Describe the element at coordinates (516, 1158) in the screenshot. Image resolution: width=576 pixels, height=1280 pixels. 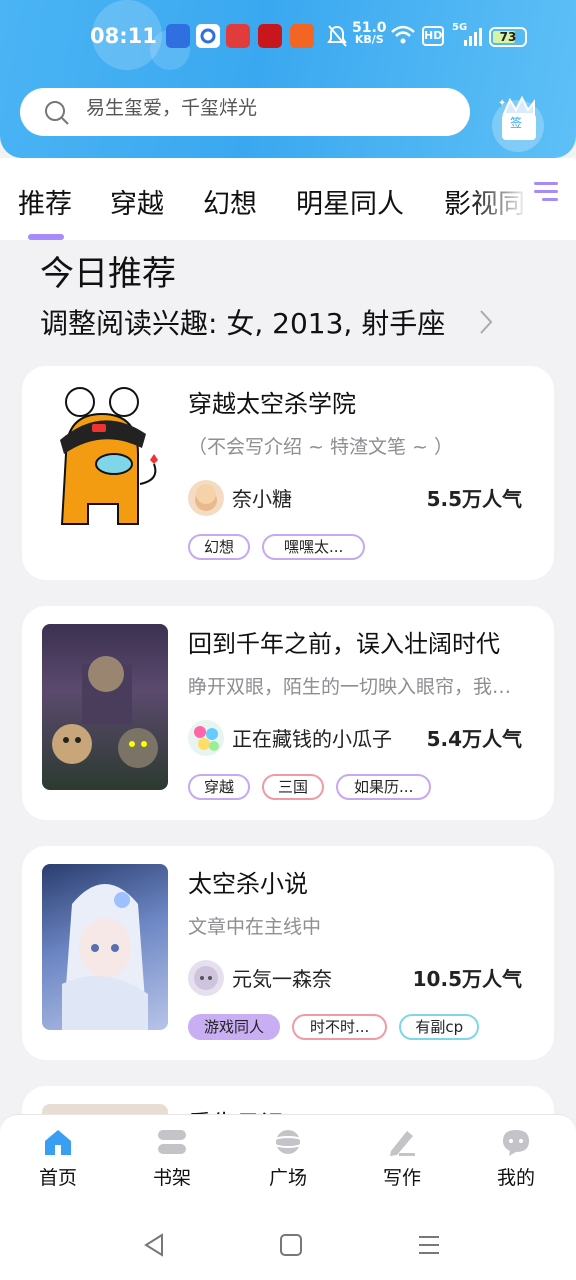
I see `nav-mine: 我的` at that location.